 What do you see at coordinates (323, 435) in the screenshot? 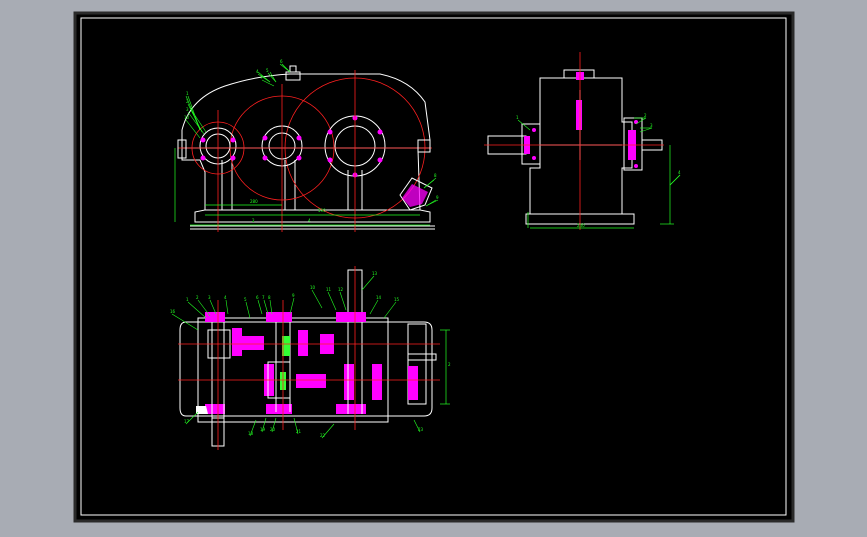
I see `part-balloon: 22` at bounding box center [323, 435].